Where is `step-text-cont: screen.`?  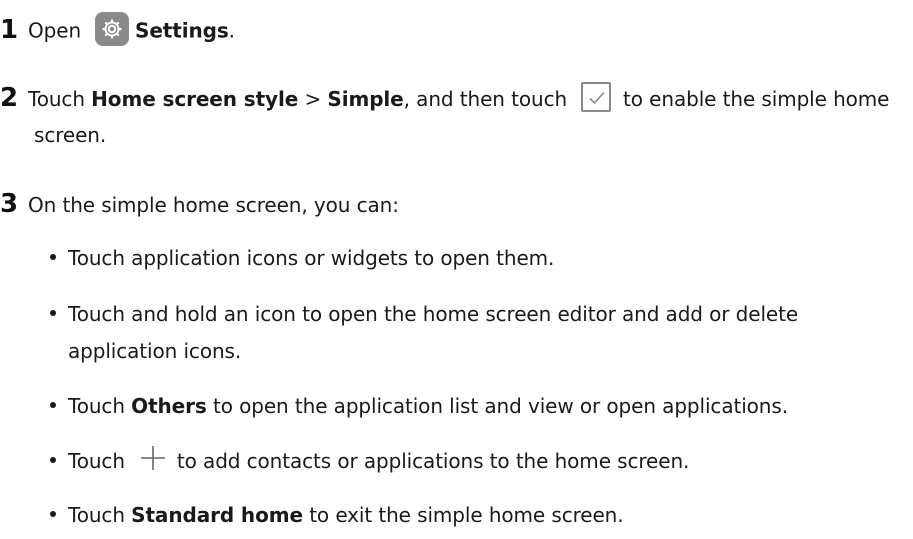
step-text-cont: screen. is located at coordinates (70, 135).